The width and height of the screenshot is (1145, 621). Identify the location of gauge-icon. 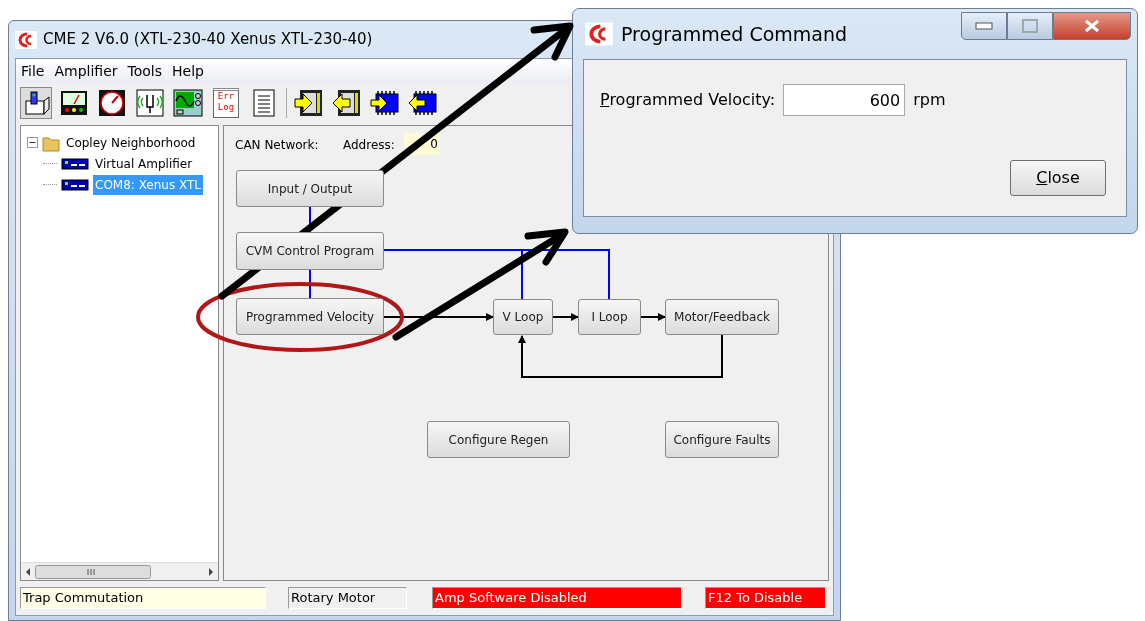
(112, 103).